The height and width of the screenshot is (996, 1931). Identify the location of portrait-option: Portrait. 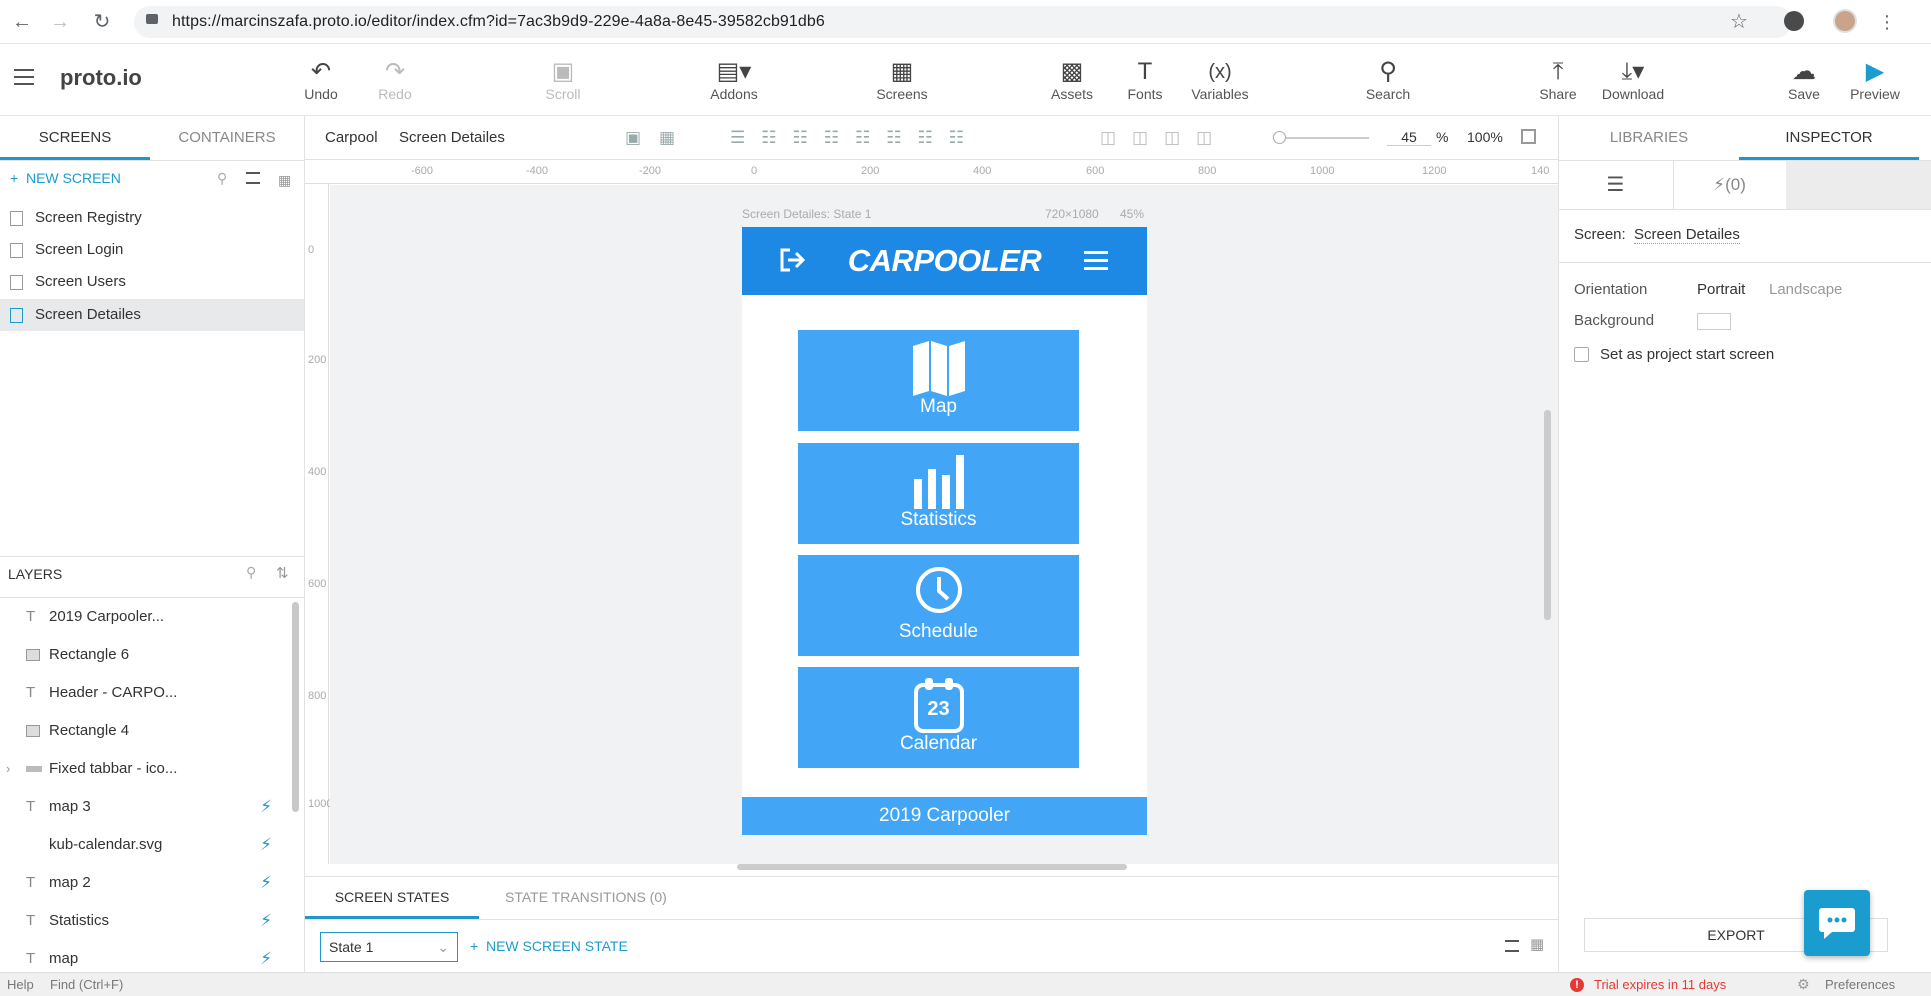
(1721, 289).